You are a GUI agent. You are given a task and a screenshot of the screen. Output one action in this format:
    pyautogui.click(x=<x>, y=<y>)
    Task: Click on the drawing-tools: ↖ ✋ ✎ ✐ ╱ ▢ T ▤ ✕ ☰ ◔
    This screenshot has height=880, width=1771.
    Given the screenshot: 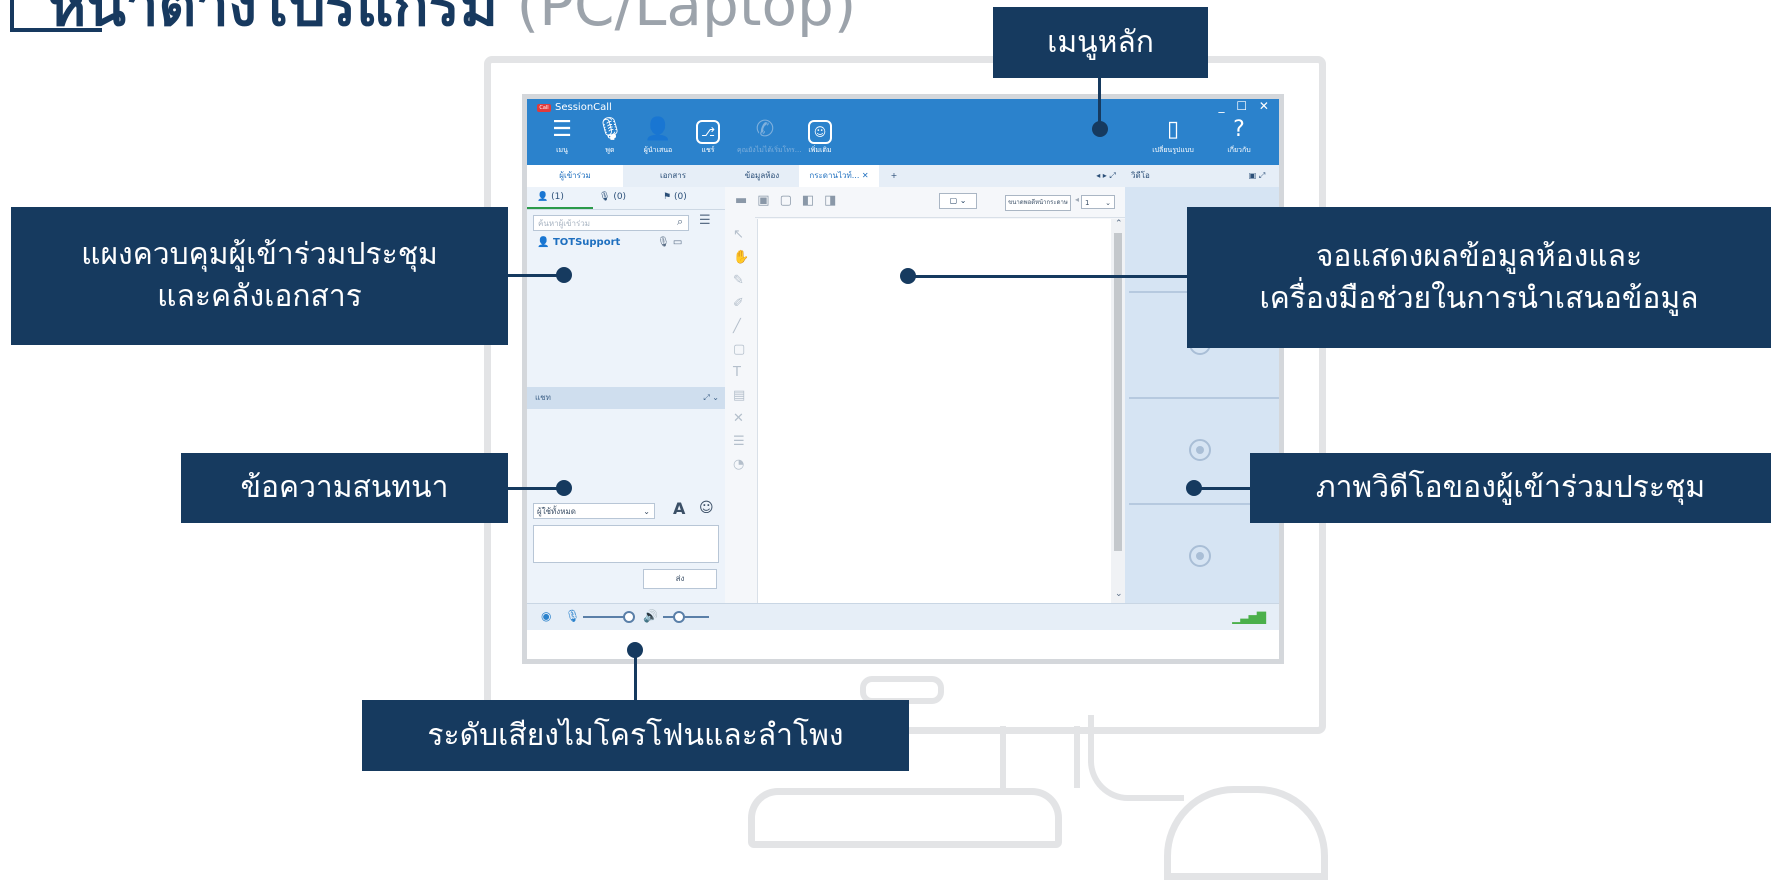 What is the action you would take?
    pyautogui.click(x=740, y=410)
    